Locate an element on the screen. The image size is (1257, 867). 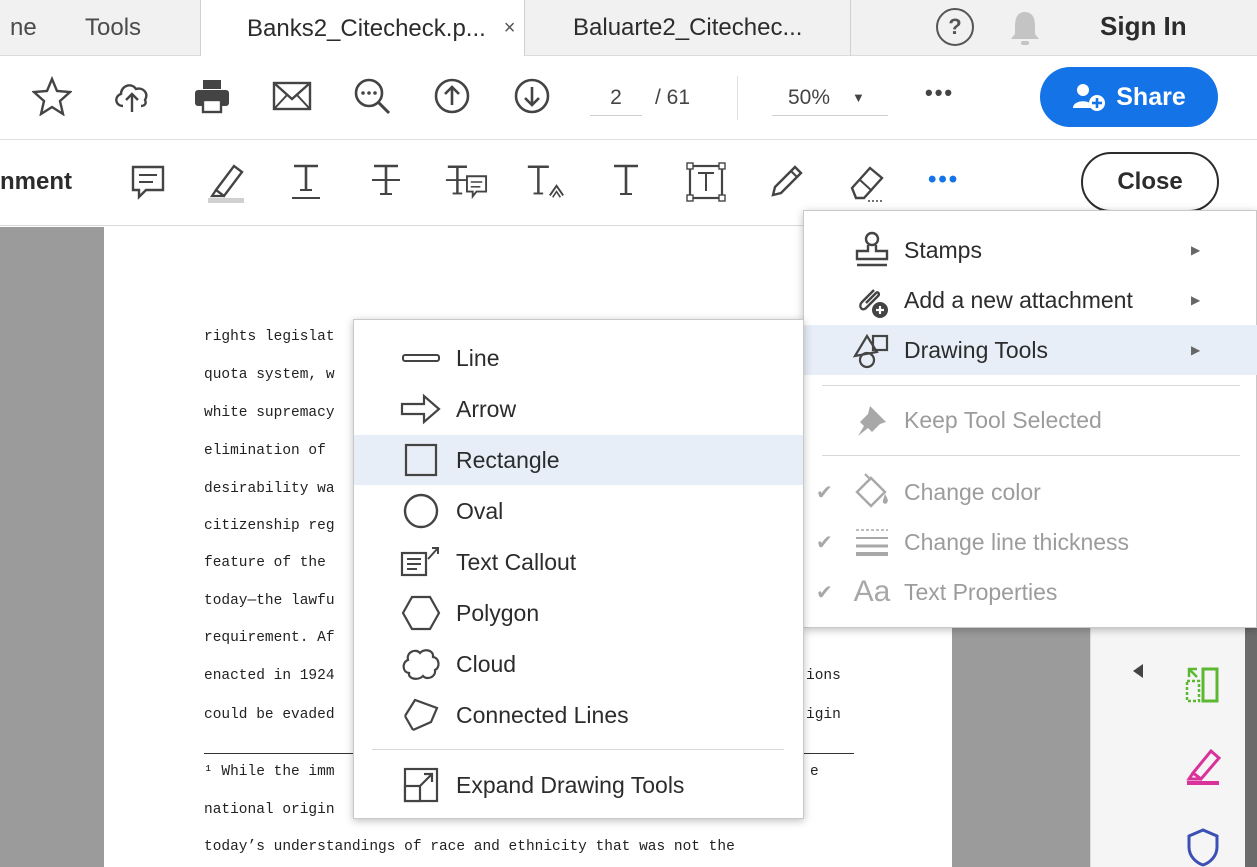
doc-text-line: requirement. Af is located at coordinates (269, 638).